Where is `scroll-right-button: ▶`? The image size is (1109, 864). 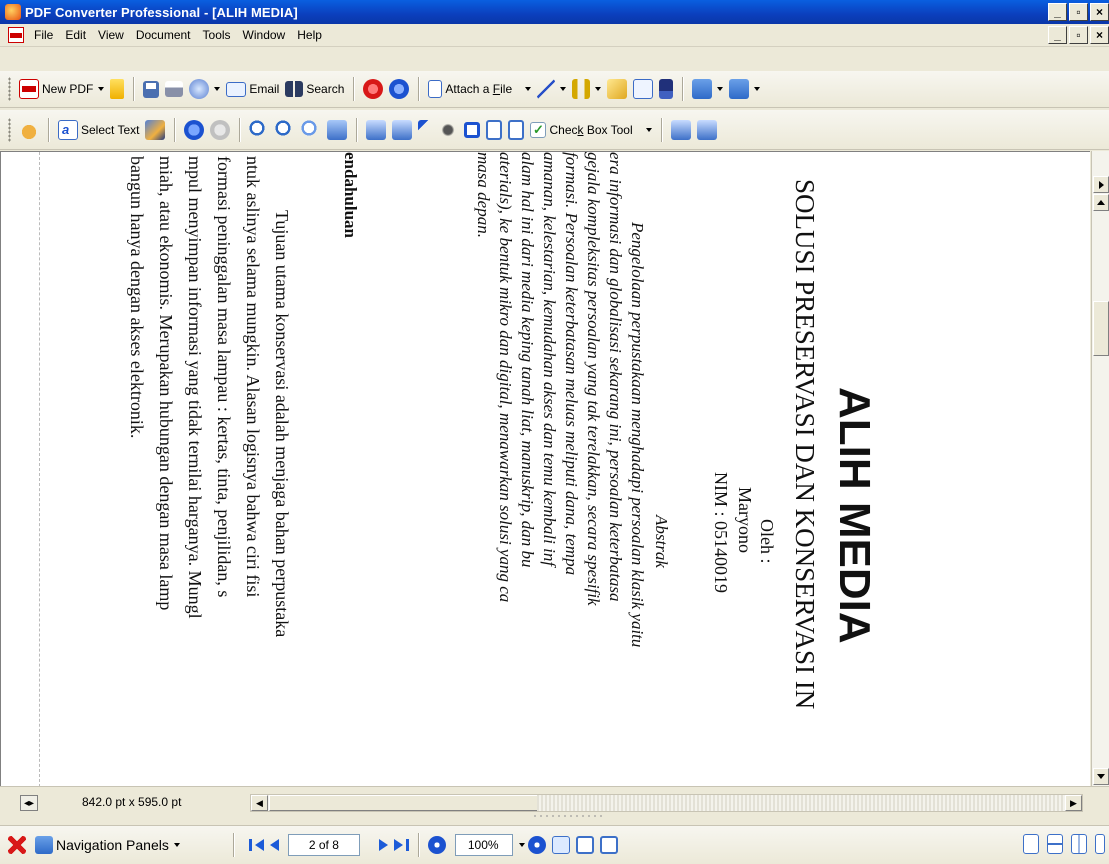
scroll-right-button: ▶ is located at coordinates (1073, 803).